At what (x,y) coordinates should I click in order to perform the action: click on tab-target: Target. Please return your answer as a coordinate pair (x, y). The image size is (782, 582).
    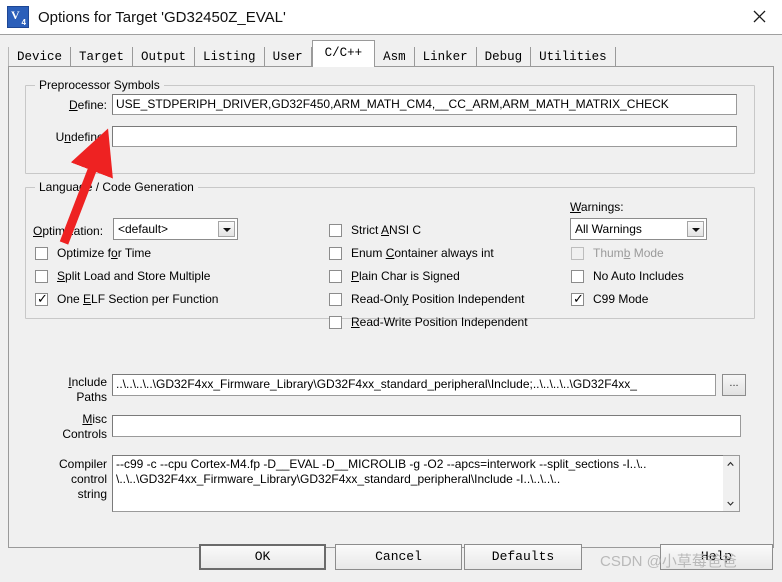
    Looking at the image, I should click on (102, 57).